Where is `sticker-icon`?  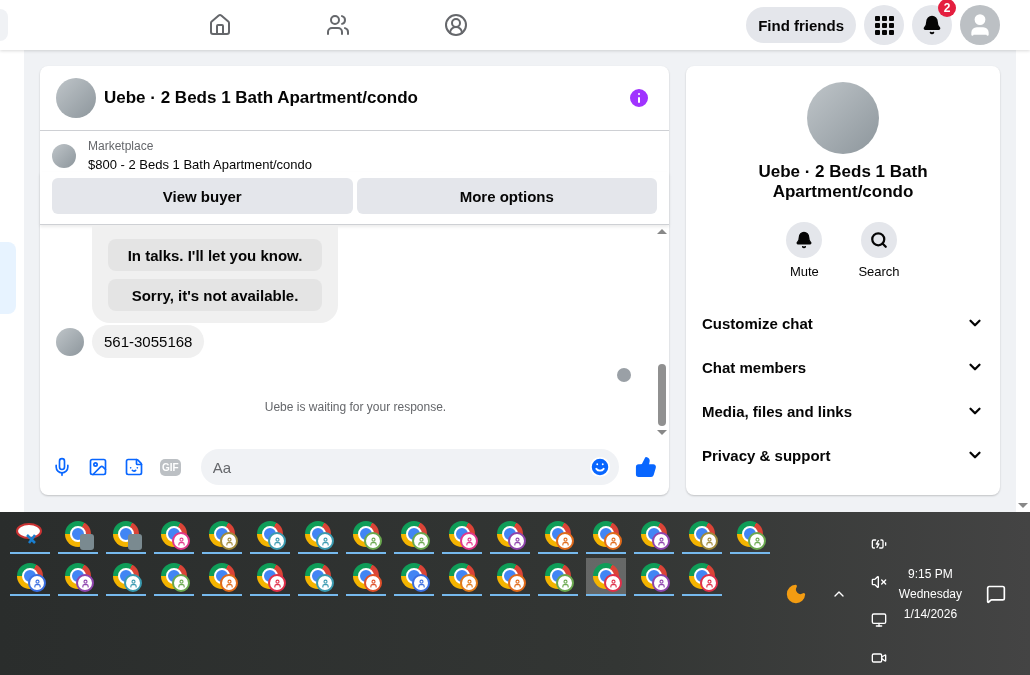 sticker-icon is located at coordinates (134, 467).